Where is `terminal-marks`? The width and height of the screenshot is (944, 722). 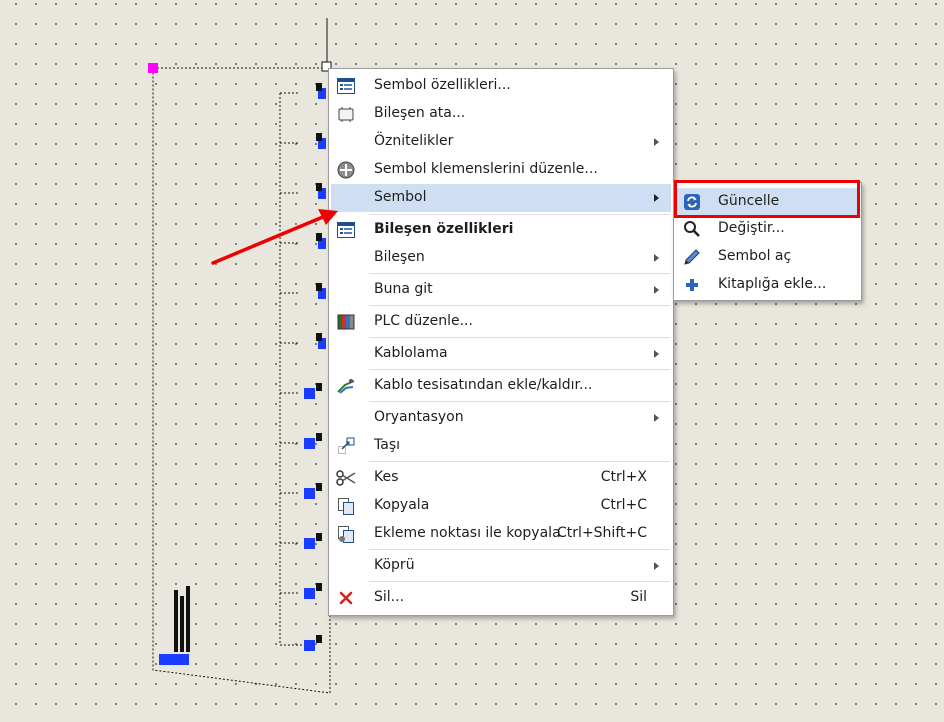
terminal-marks is located at coordinates (303, 367).